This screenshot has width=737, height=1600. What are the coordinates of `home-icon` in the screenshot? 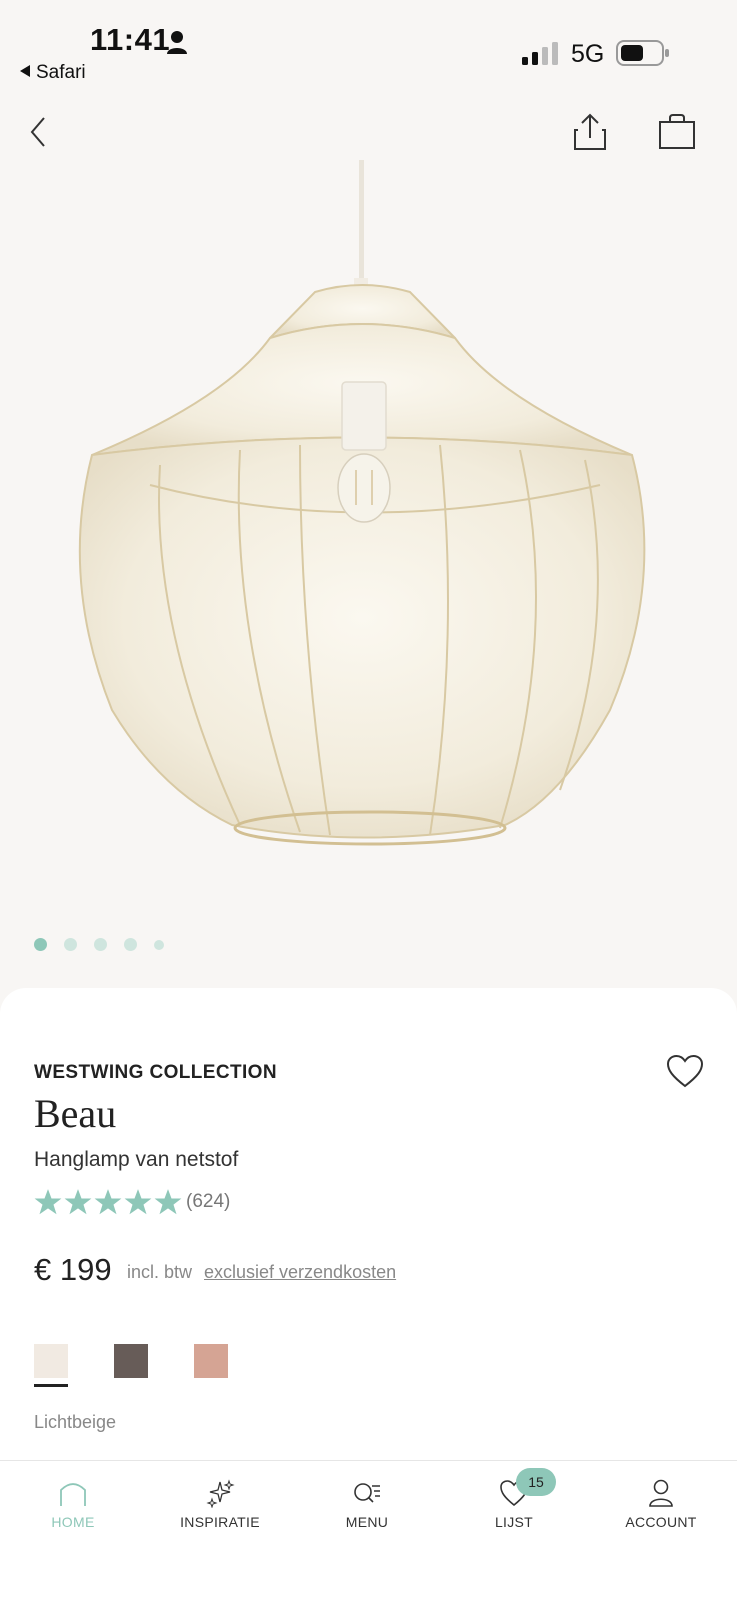 It's located at (73, 1494).